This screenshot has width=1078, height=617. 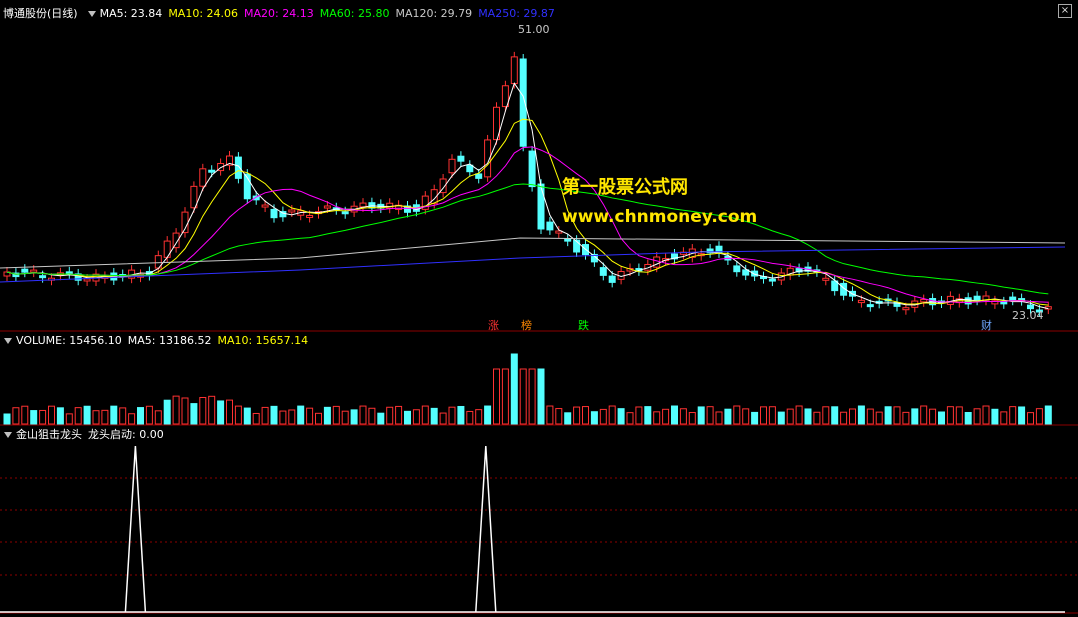 What do you see at coordinates (625, 187) in the screenshot?
I see `watermark-title: 第一股票公式网` at bounding box center [625, 187].